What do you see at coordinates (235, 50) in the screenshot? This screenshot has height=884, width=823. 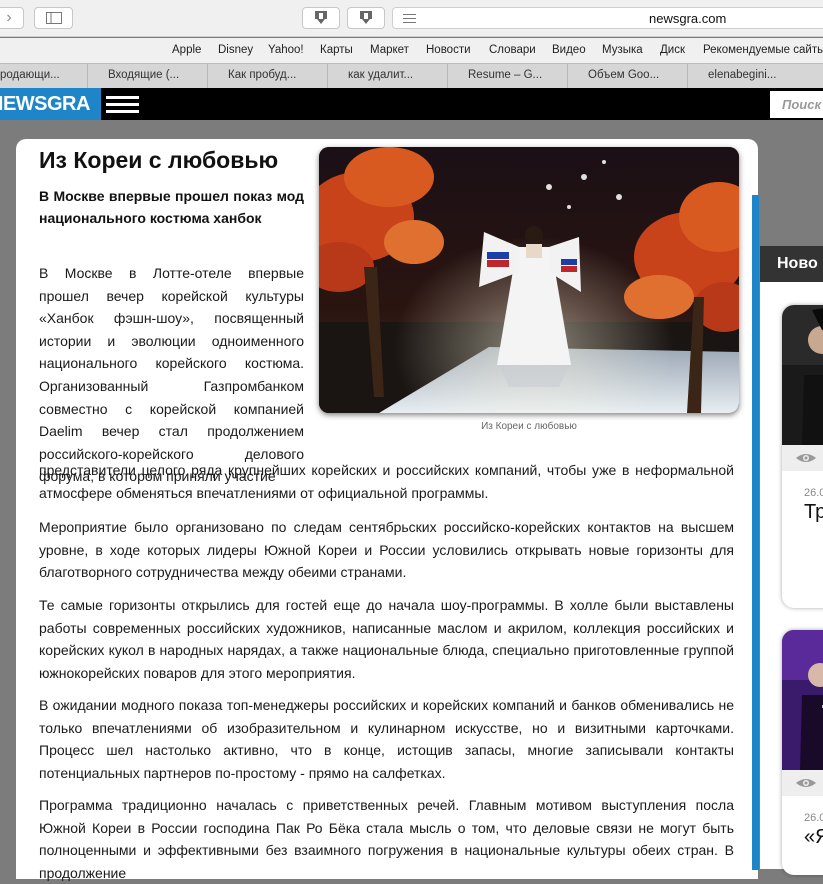 I see `bookmark-item: Disney` at bounding box center [235, 50].